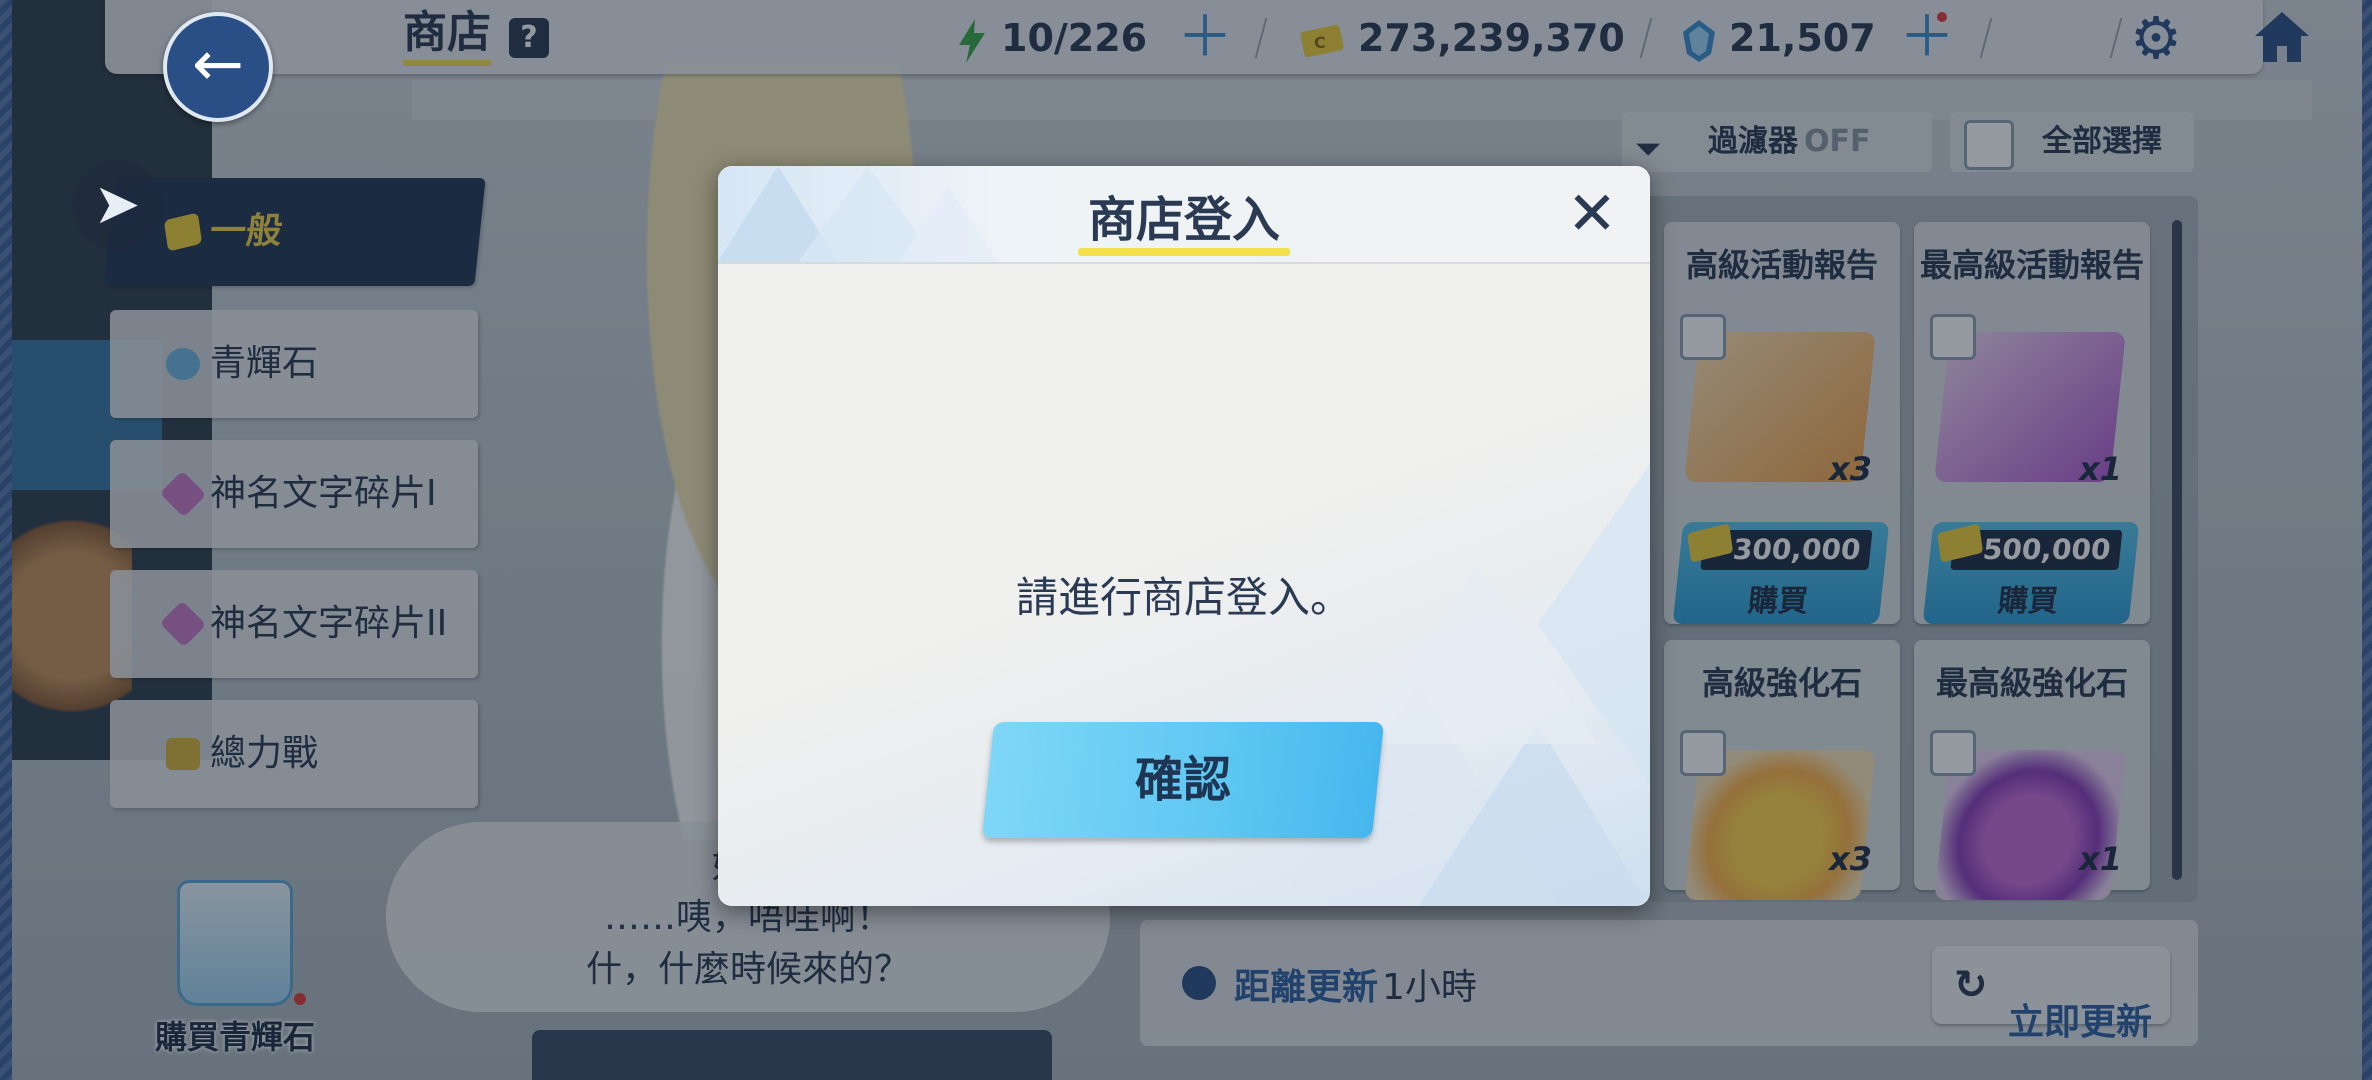 The image size is (2372, 1080). What do you see at coordinates (1183, 597) in the screenshot?
I see `dialog-message: 請進行商店登入。` at bounding box center [1183, 597].